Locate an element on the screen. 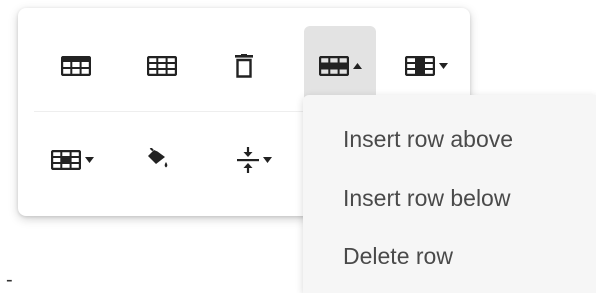 The height and width of the screenshot is (293, 596). table-layout-button is located at coordinates (162, 66).